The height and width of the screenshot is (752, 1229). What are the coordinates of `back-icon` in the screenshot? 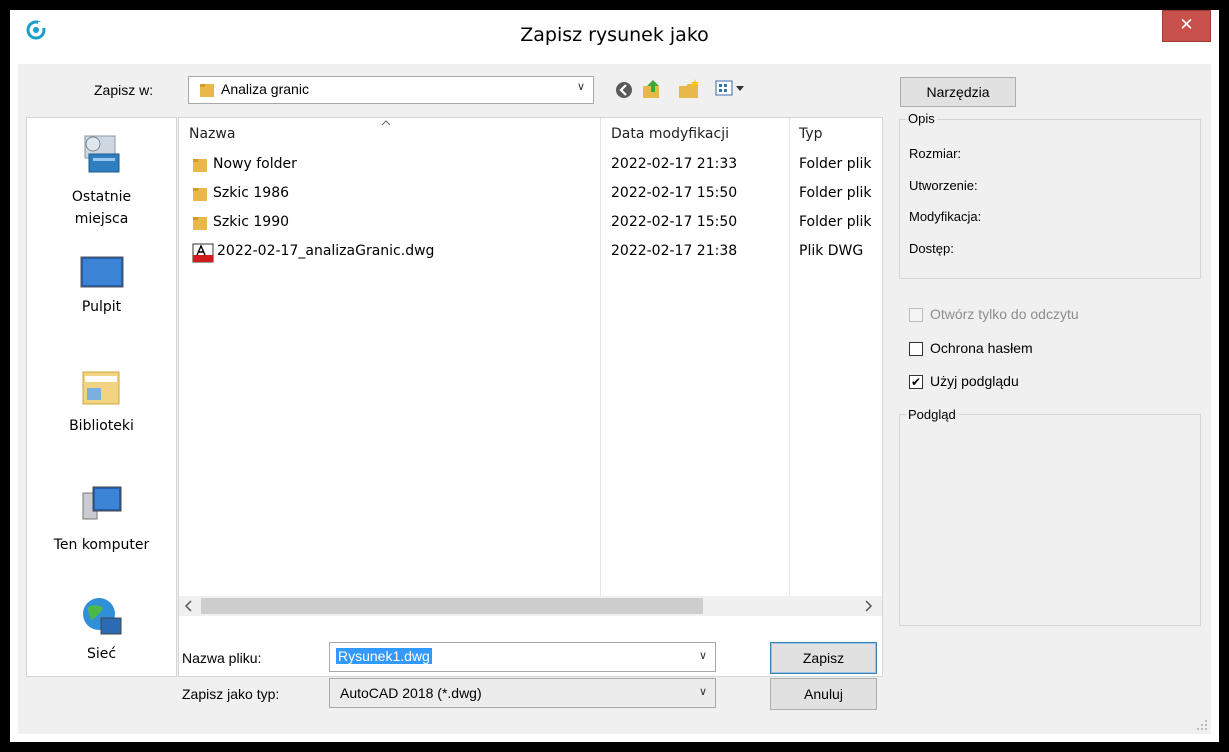 It's located at (624, 90).